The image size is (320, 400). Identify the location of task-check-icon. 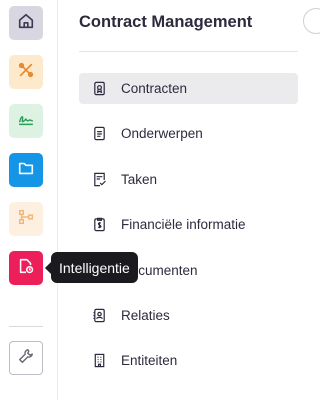
(99, 179).